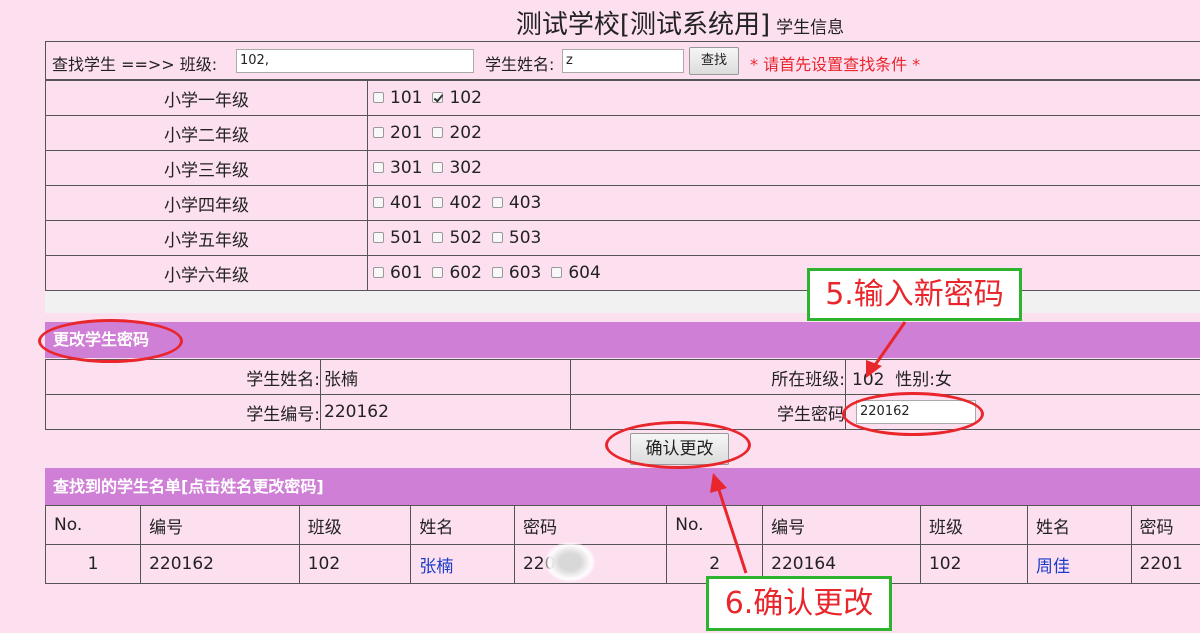 The image size is (1200, 633). What do you see at coordinates (732, 530) in the screenshot?
I see `arrow-step6-line` at bounding box center [732, 530].